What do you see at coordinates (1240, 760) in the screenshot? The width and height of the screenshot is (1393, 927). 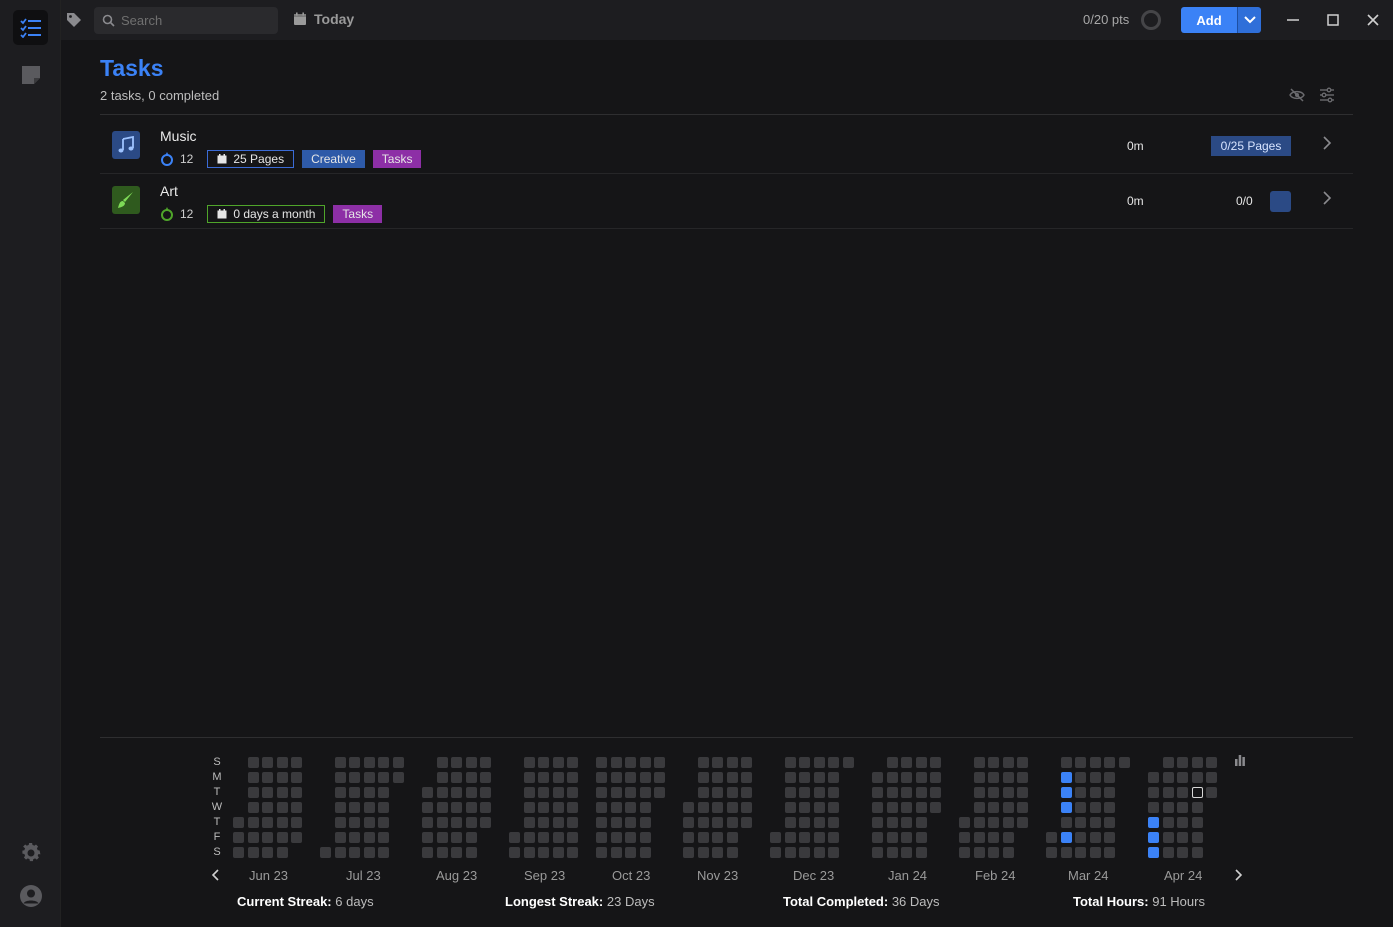 I see `stats-chart-icon` at bounding box center [1240, 760].